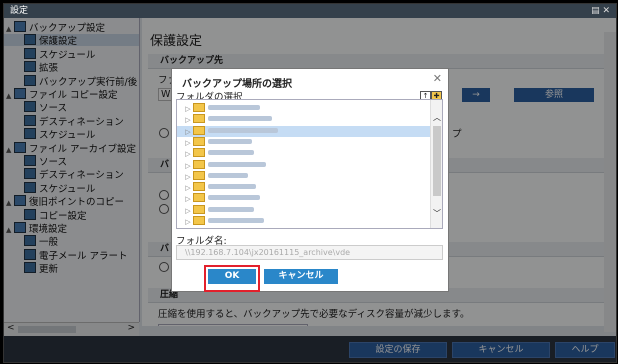  I want to click on dialog-cancel-button: キャンセル, so click(301, 276).